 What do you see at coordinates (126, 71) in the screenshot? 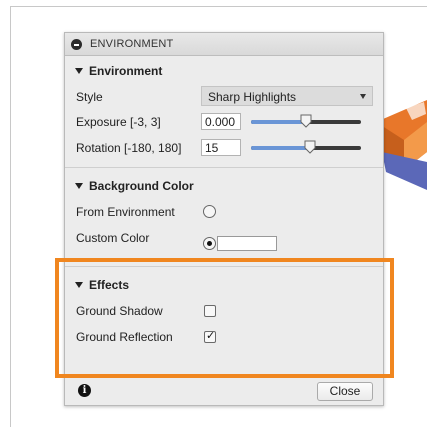
I see `environment-section-title: Environment` at bounding box center [126, 71].